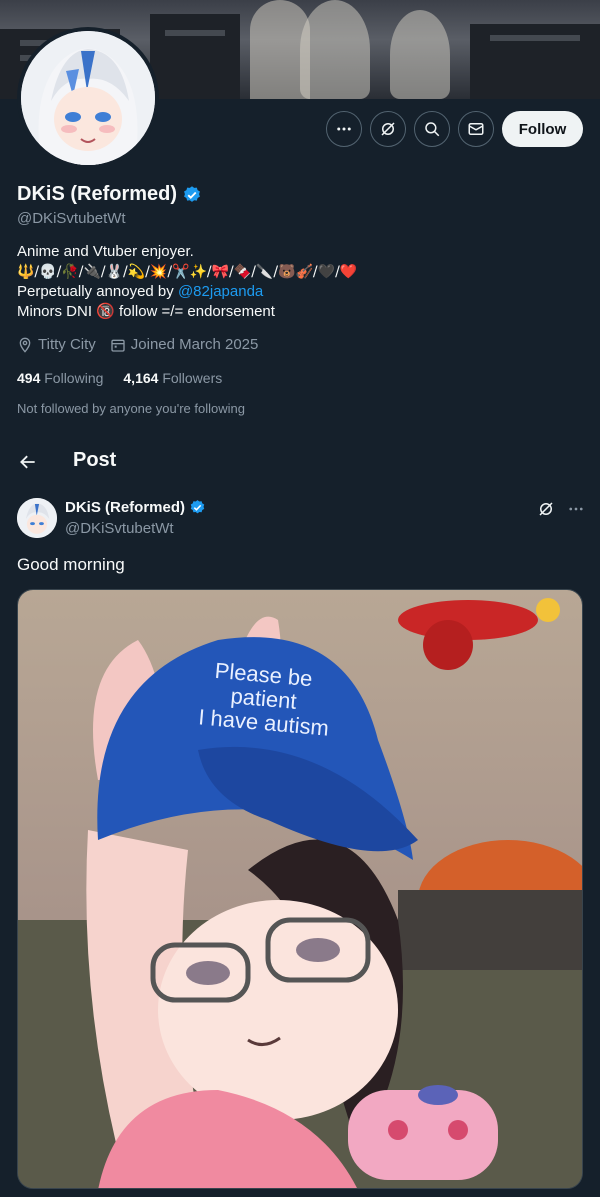  I want to click on location-text: Titty City, so click(67, 344).